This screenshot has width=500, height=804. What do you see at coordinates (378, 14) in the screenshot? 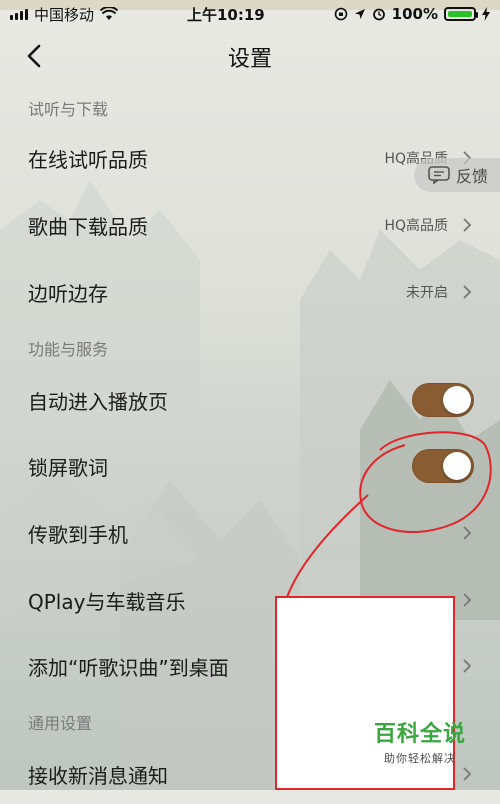
I see `alarm-icon` at bounding box center [378, 14].